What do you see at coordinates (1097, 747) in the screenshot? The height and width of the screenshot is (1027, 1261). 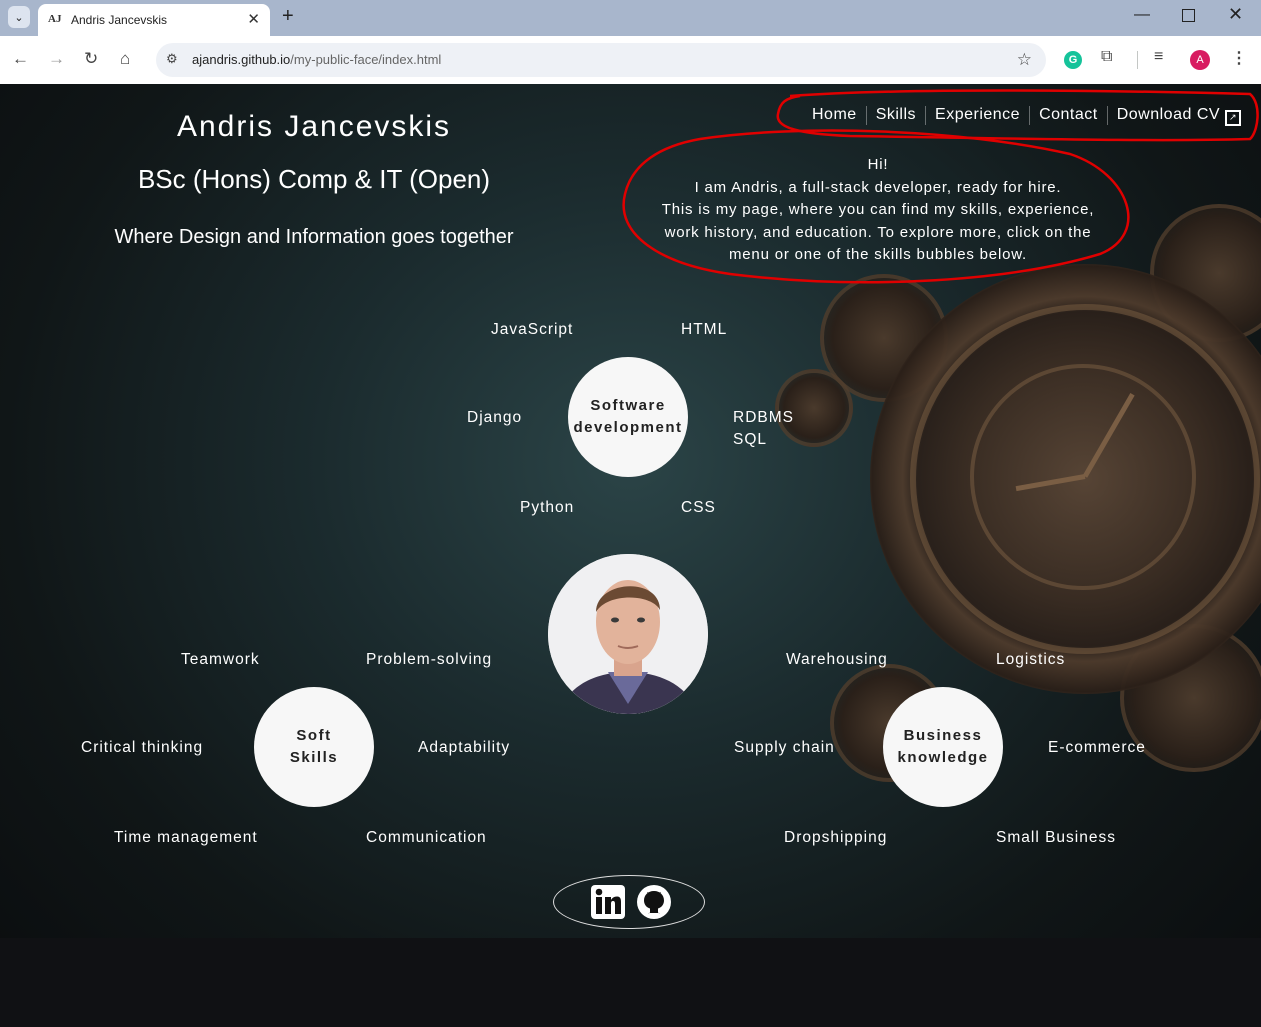 I see `skill-e-commerce: E-commerce` at bounding box center [1097, 747].